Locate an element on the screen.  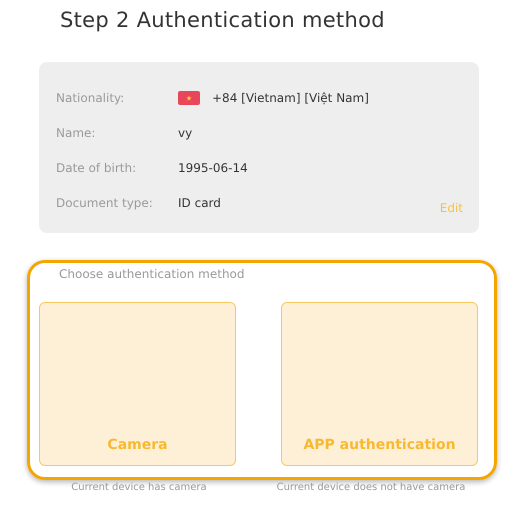
field-label: Document type: is located at coordinates (105, 203).